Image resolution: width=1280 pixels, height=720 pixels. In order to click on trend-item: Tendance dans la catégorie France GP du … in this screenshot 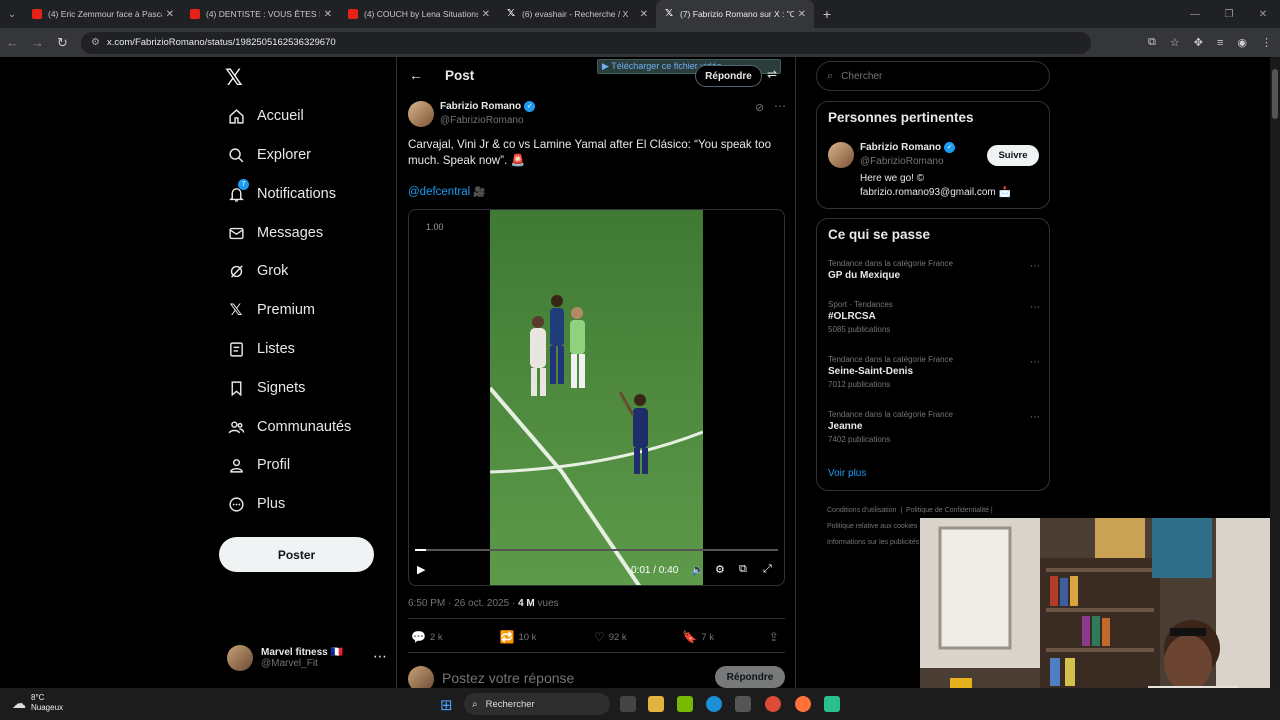, I will do `click(934, 270)`.